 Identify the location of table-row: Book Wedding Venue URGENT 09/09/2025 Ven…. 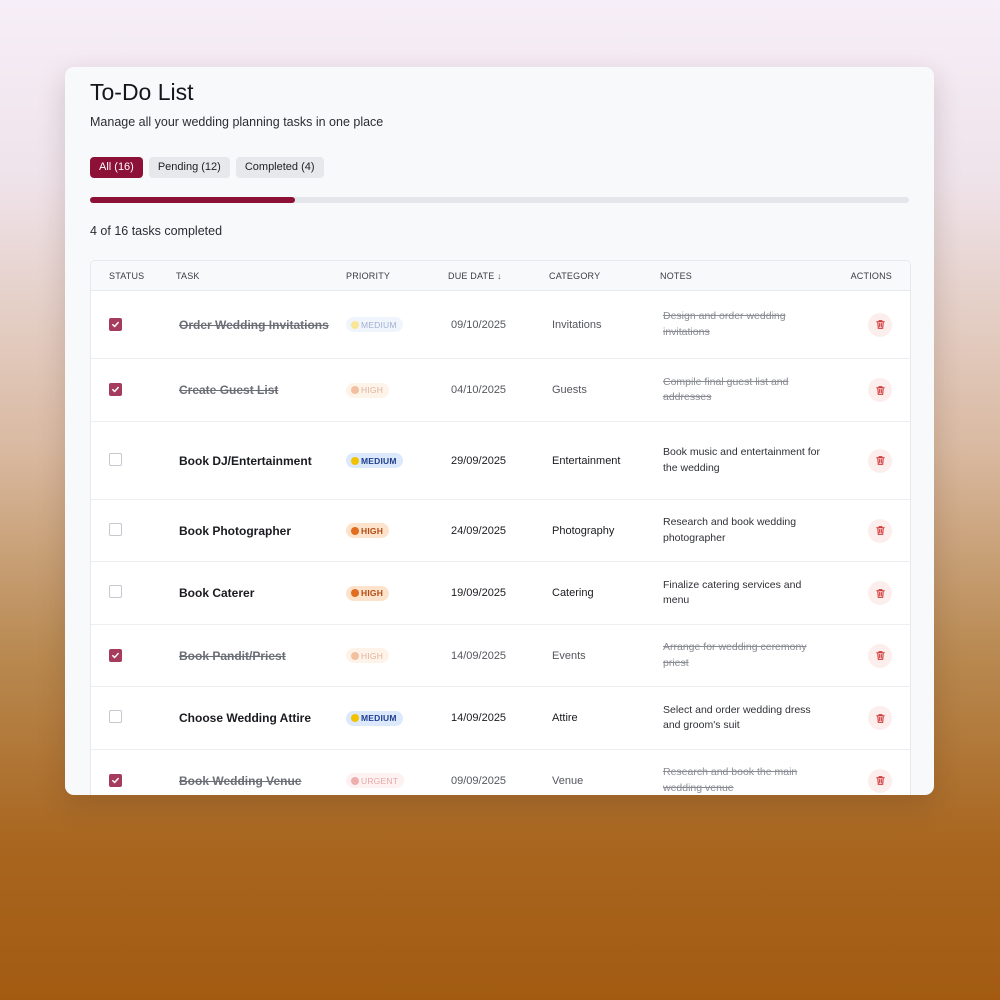
(500, 772).